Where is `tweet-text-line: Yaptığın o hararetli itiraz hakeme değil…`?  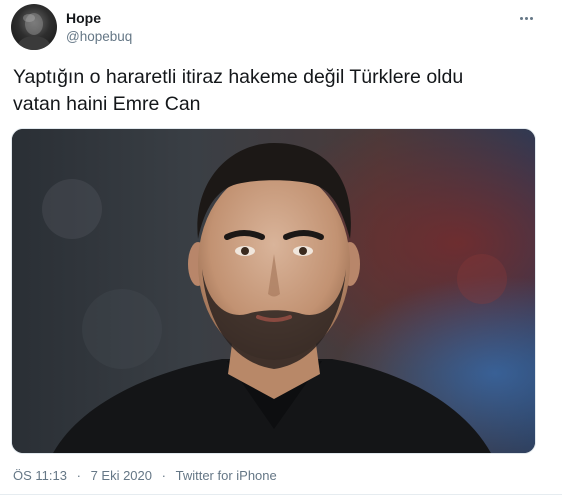 tweet-text-line: Yaptığın o hararetli itiraz hakeme değil… is located at coordinates (238, 77).